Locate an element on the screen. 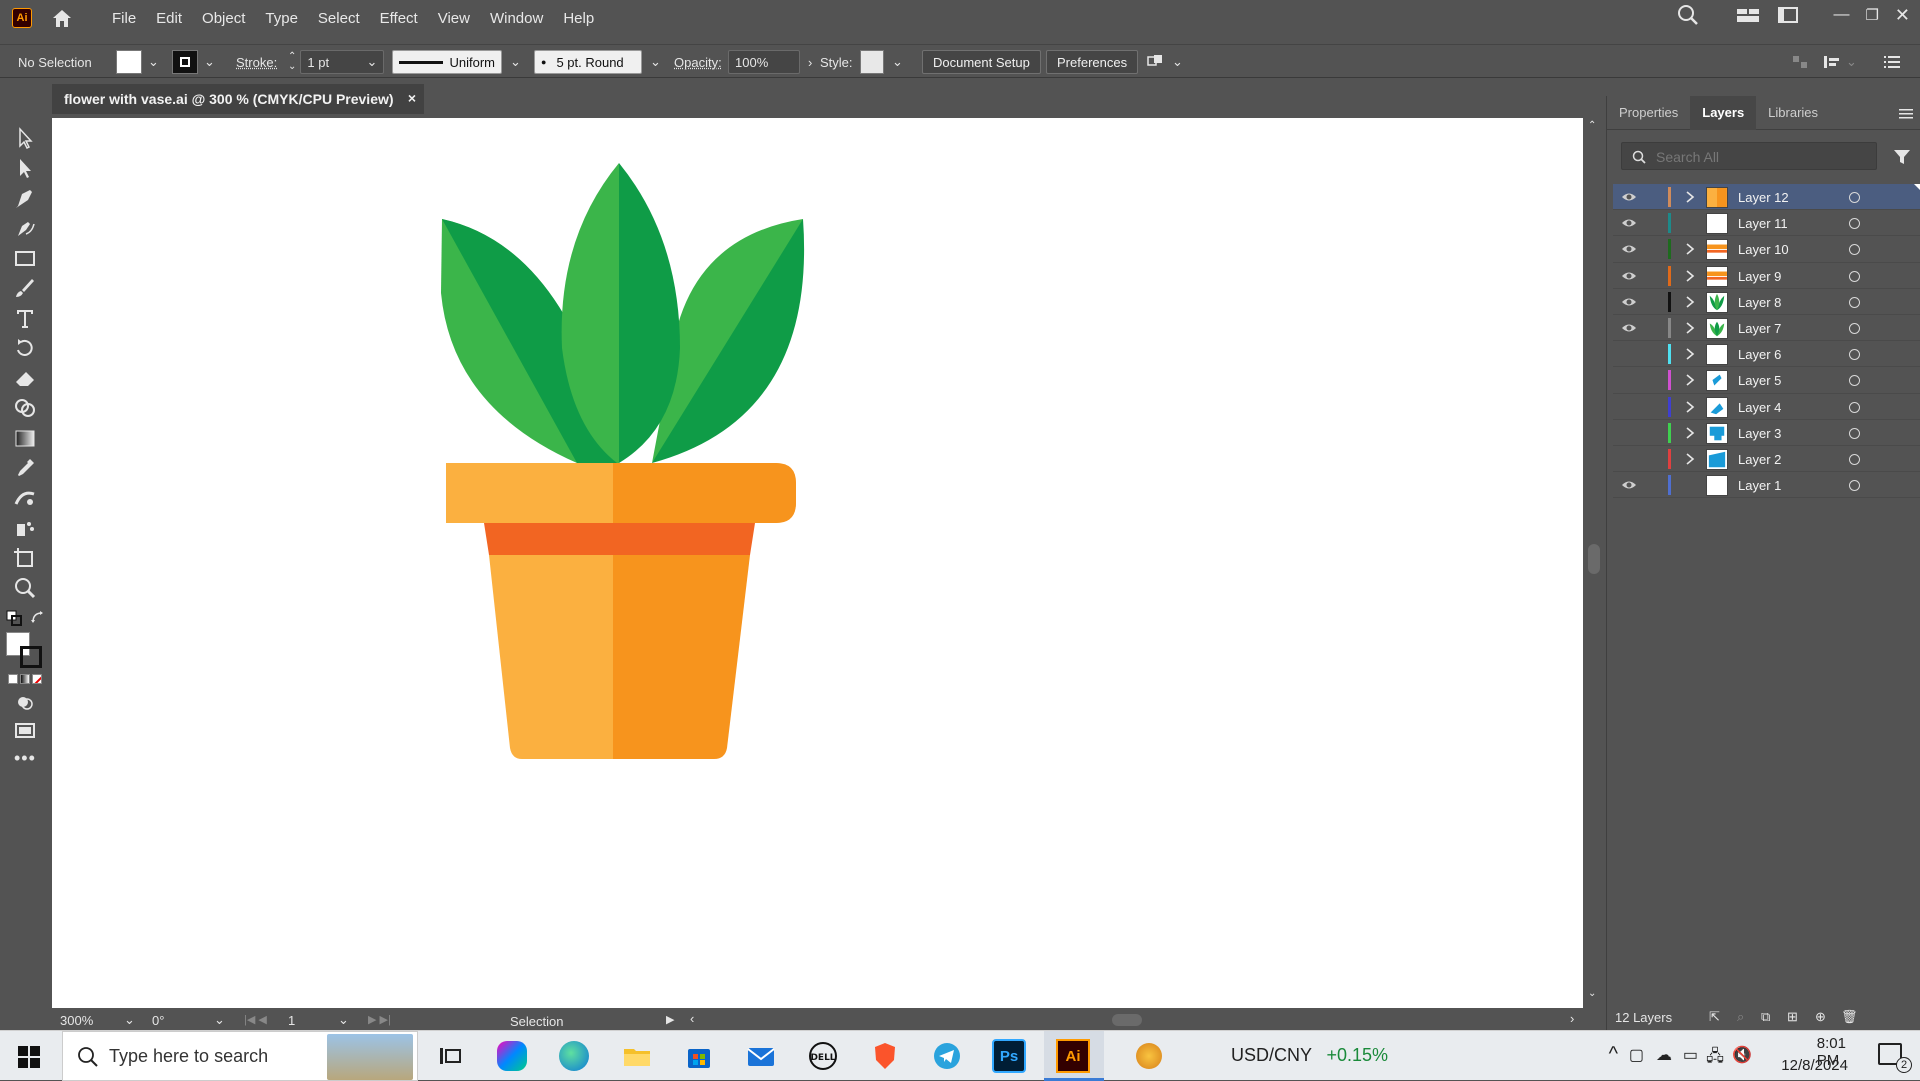 The width and height of the screenshot is (1920, 1081). new-sublayer-icon: ⊞ is located at coordinates (1792, 1017).